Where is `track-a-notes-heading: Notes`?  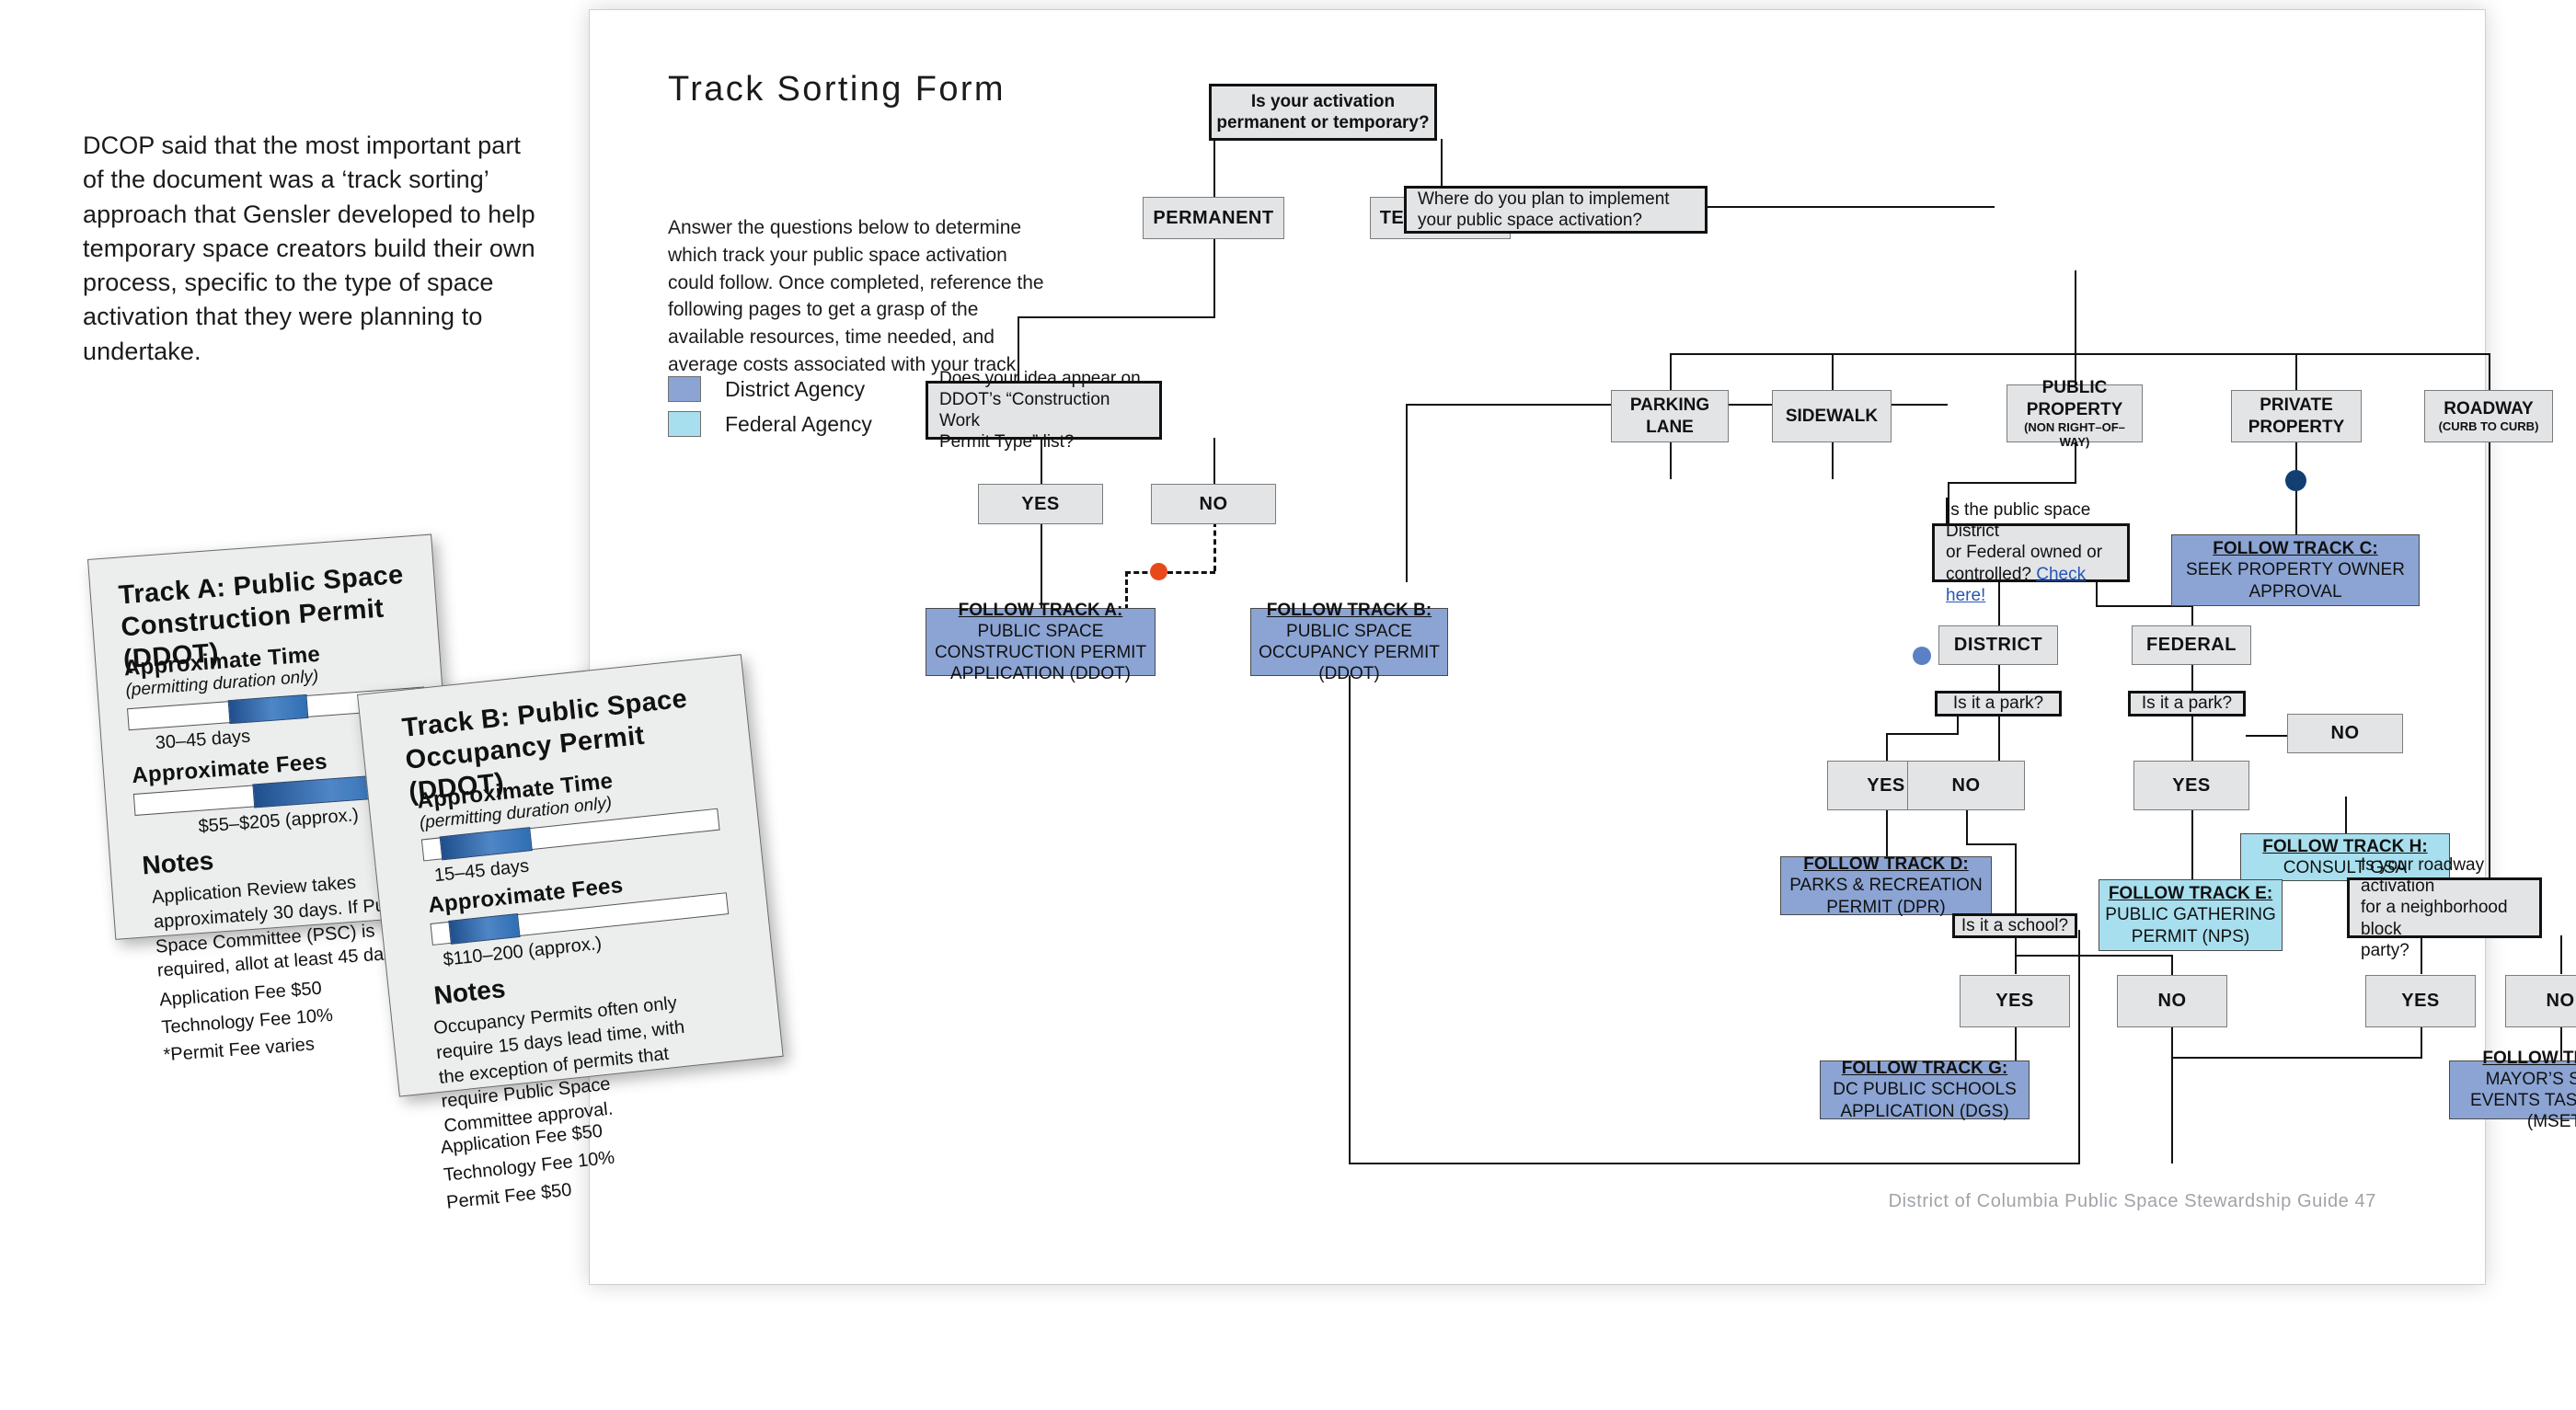
track-a-notes-heading: Notes is located at coordinates (178, 862).